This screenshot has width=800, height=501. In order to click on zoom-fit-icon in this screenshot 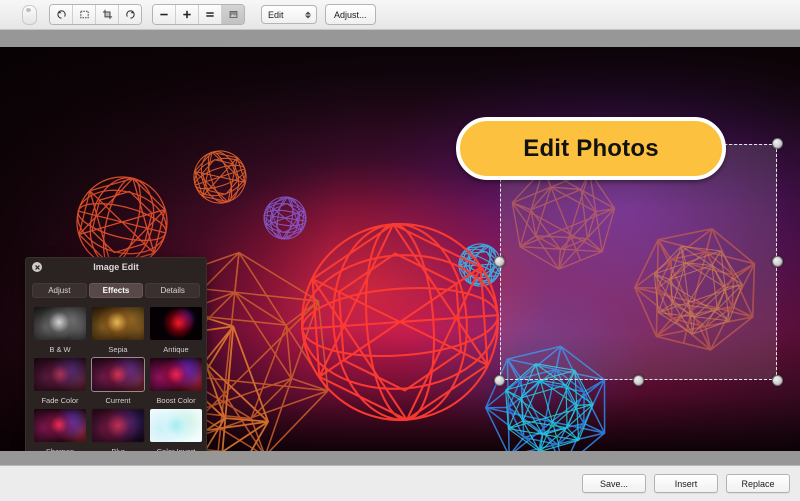, I will do `click(210, 14)`.